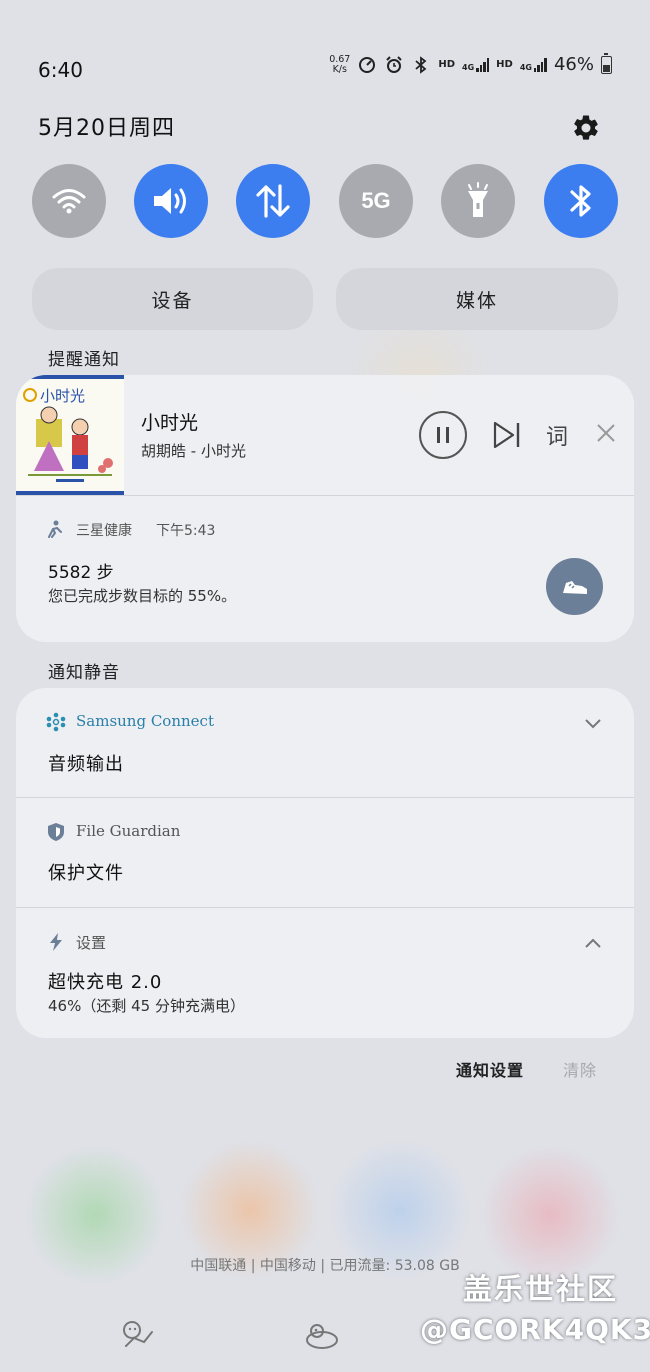  Describe the element at coordinates (86, 873) in the screenshot. I see `protect-files-title: 保护文件` at that location.